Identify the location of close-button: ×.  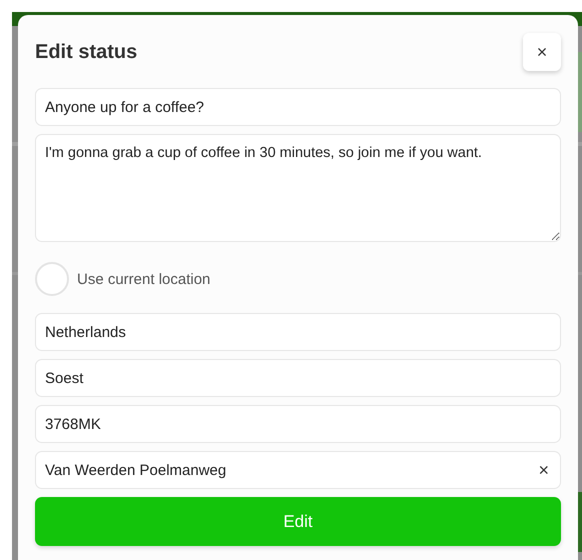
(542, 52).